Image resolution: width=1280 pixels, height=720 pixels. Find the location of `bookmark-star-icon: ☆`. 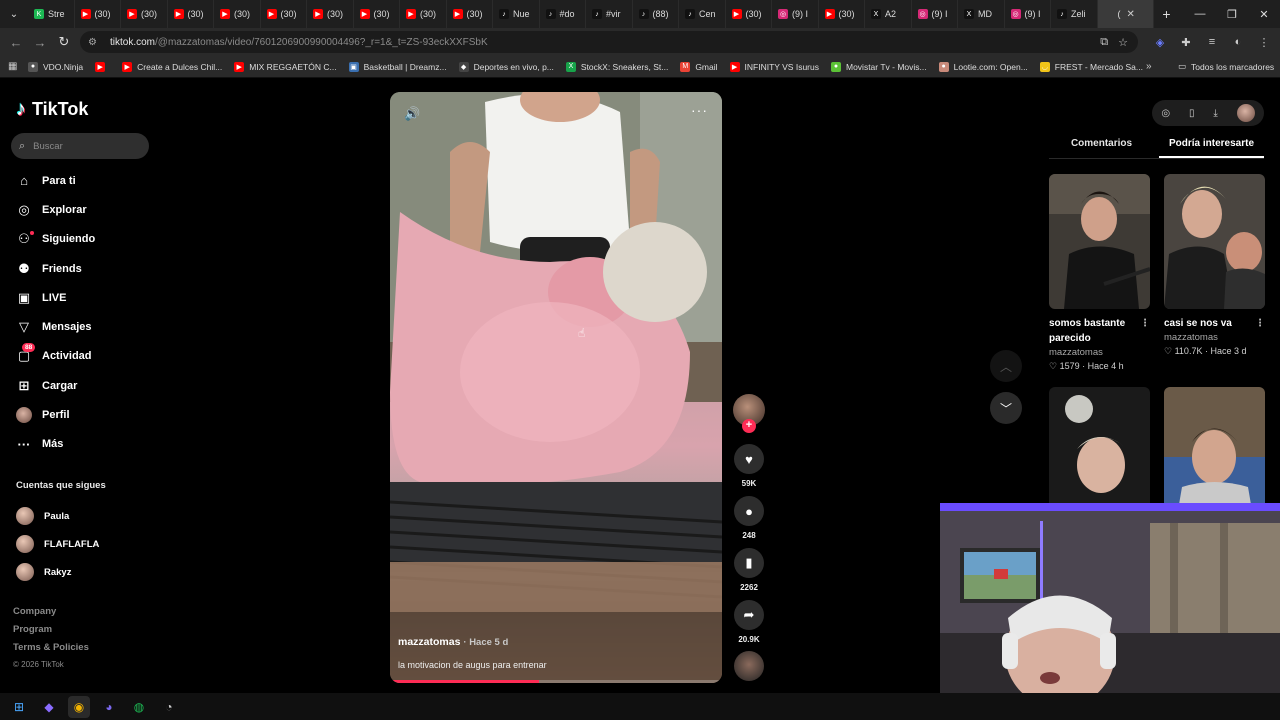

bookmark-star-icon: ☆ is located at coordinates (1123, 42).